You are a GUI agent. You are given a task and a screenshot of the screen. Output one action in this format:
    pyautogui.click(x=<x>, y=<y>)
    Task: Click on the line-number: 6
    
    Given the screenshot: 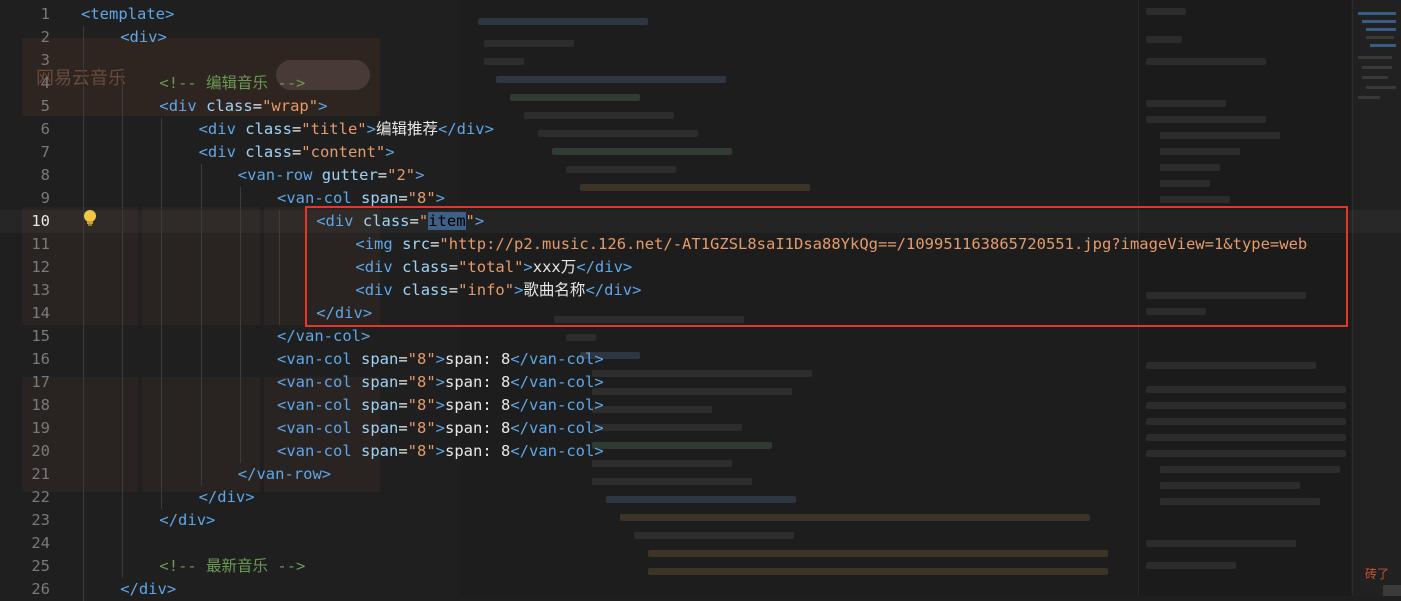 What is the action you would take?
    pyautogui.click(x=45, y=129)
    